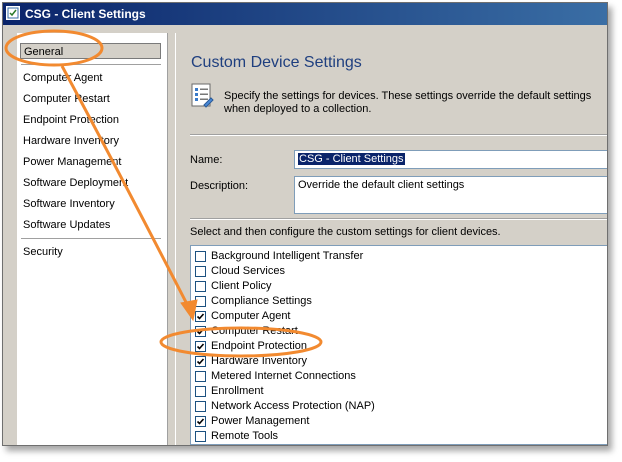  Describe the element at coordinates (283, 376) in the screenshot. I see `setting-label: Metered Internet Connections` at that location.